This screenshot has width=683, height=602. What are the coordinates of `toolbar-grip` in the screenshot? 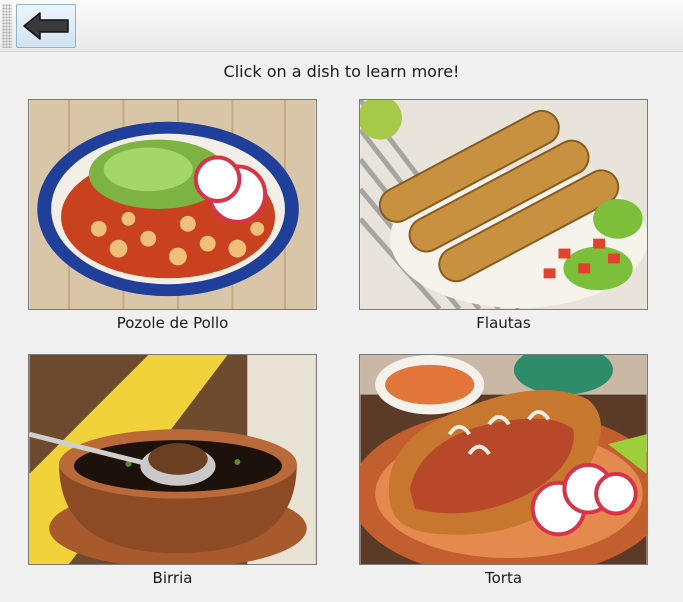 It's located at (7, 26).